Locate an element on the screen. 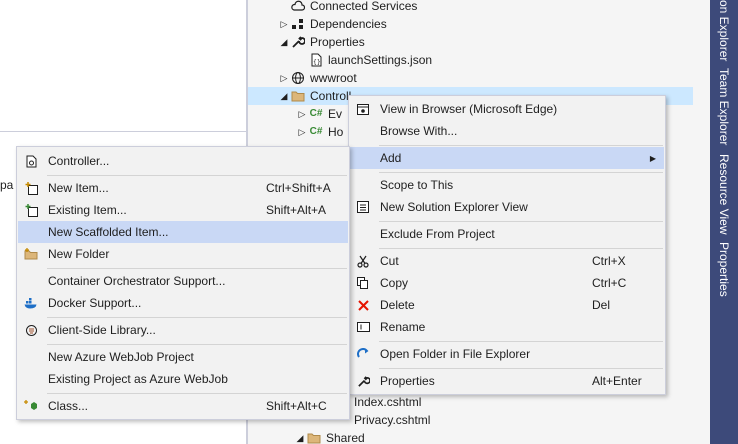 The image size is (738, 444). tree-item-dependencies: ▷ Dependencies is located at coordinates (332, 24).